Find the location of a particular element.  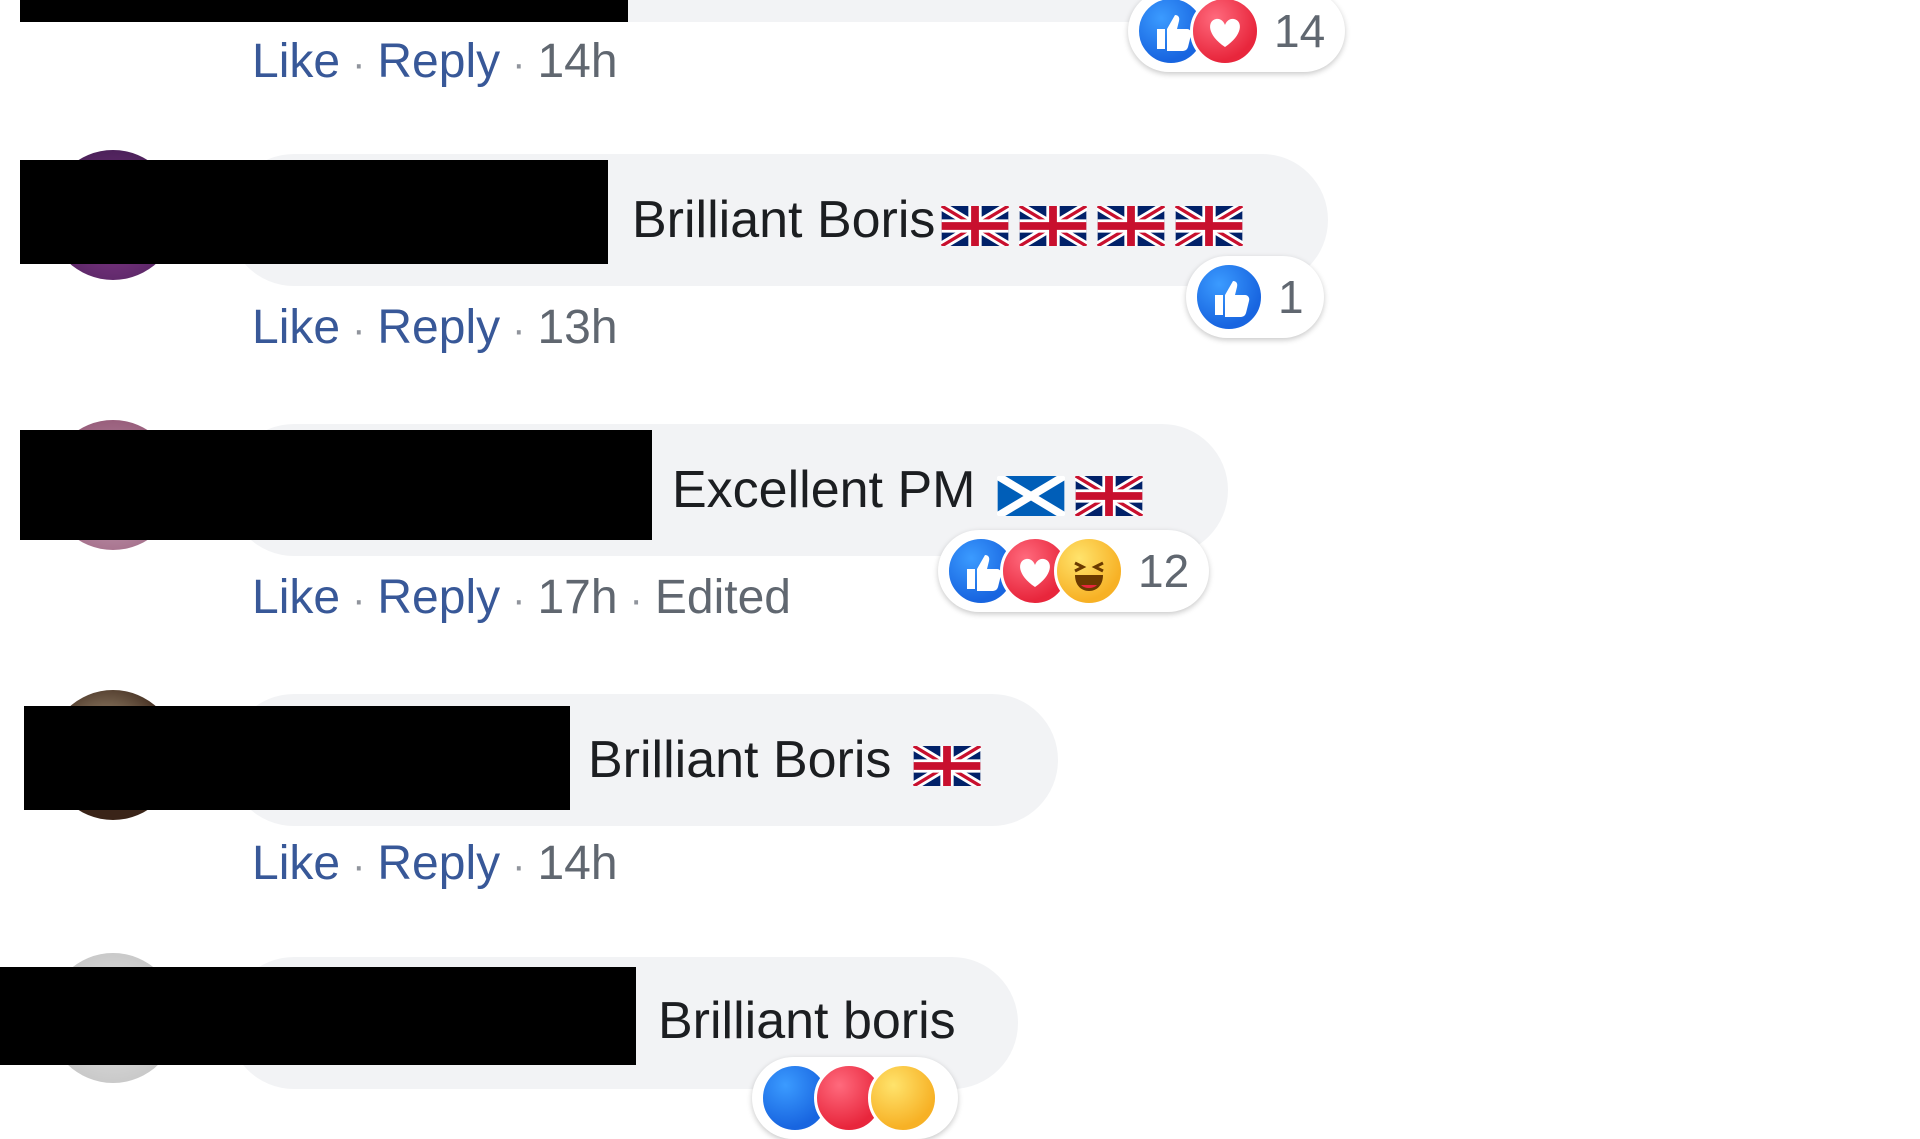

comment-text-row: Brilliant boris is located at coordinates (807, 1021).